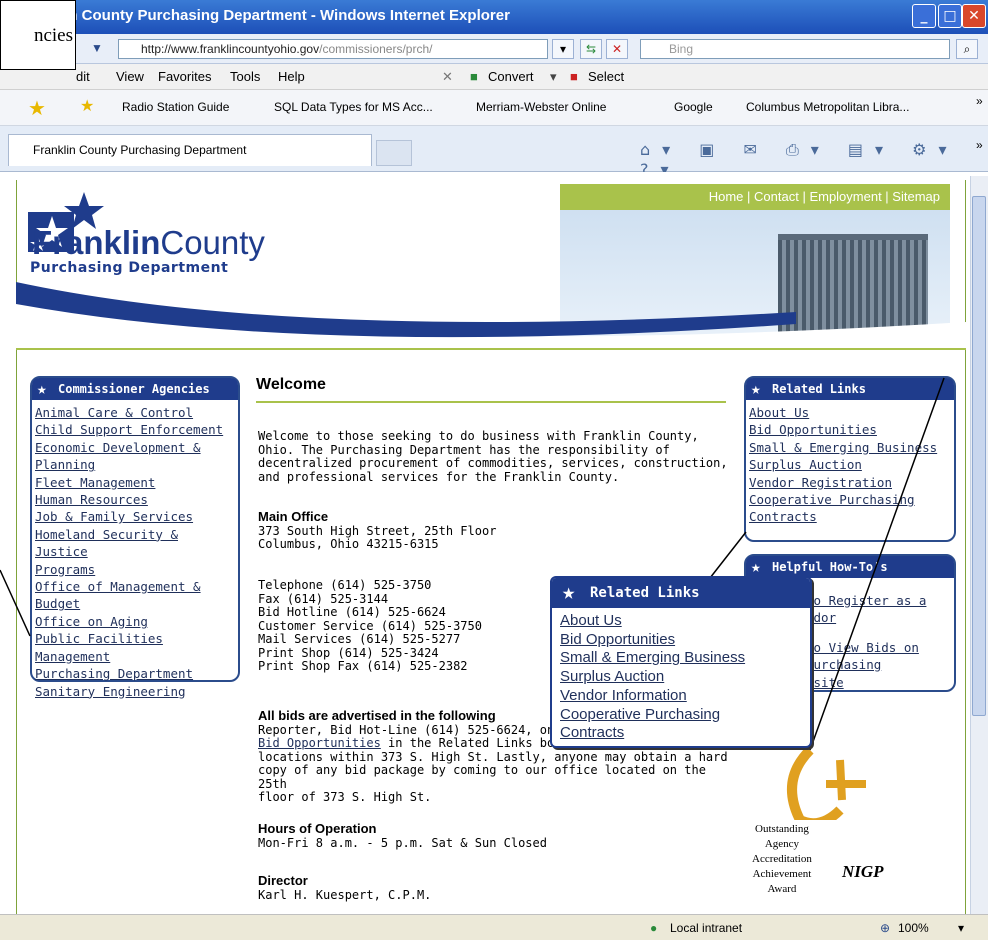  What do you see at coordinates (681, 715) in the screenshot?
I see `zoom-link: Cooperative Purchasing` at bounding box center [681, 715].